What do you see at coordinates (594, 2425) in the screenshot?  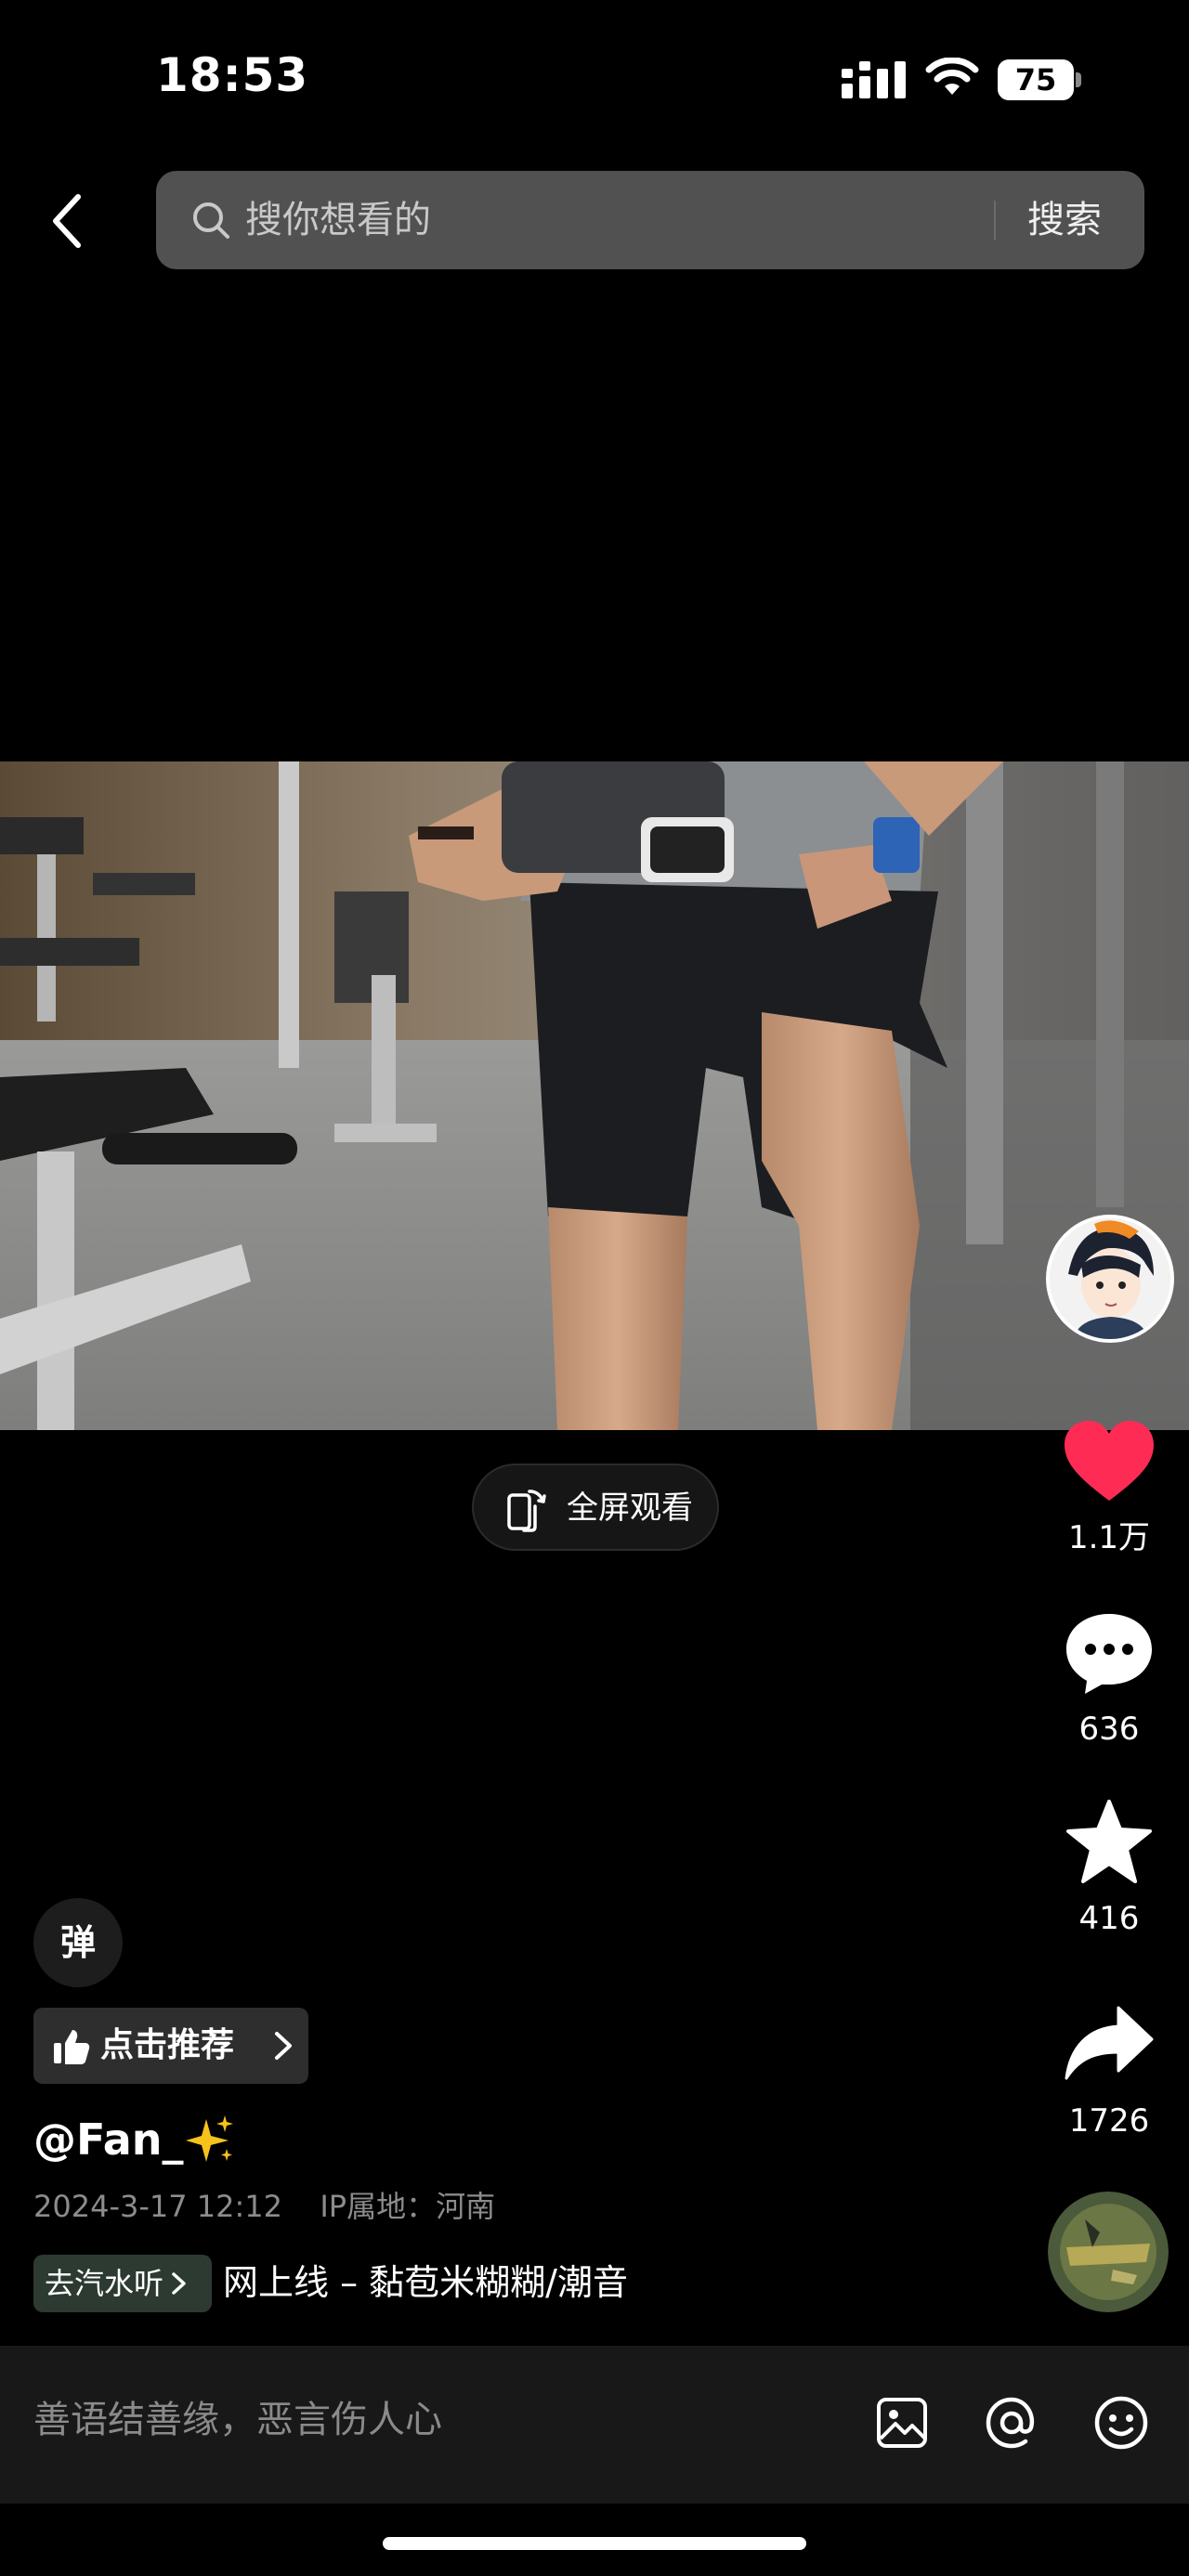 I see `comment-bar: 善语结善缘，恶言伤人心` at bounding box center [594, 2425].